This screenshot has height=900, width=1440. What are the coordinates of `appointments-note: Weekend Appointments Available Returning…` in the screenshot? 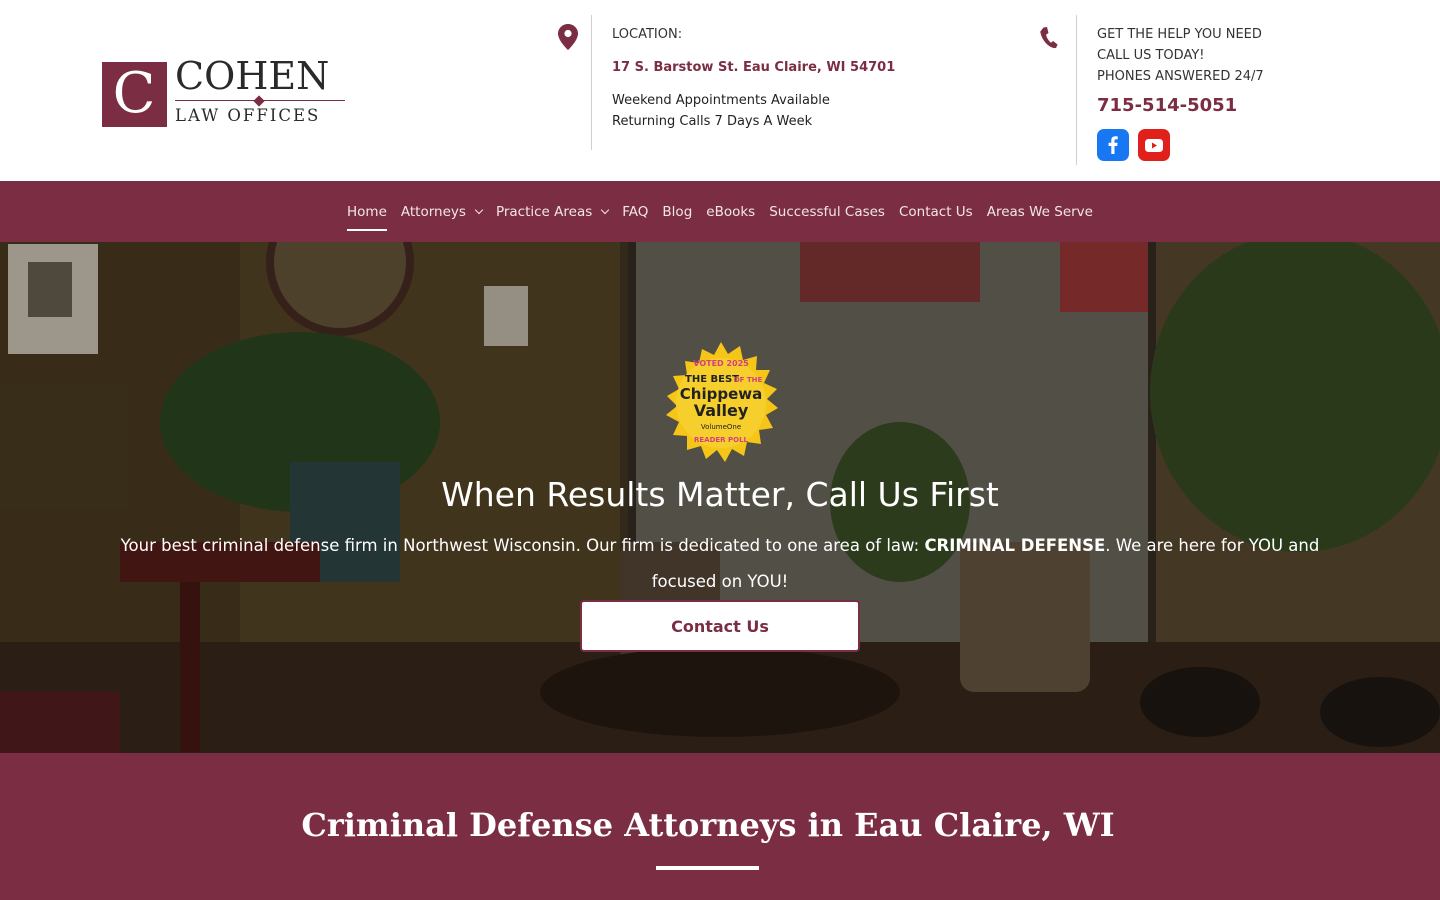 It's located at (772, 111).